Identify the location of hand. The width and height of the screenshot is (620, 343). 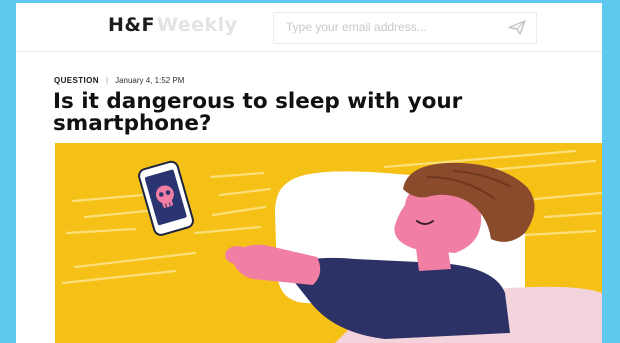
(237, 255).